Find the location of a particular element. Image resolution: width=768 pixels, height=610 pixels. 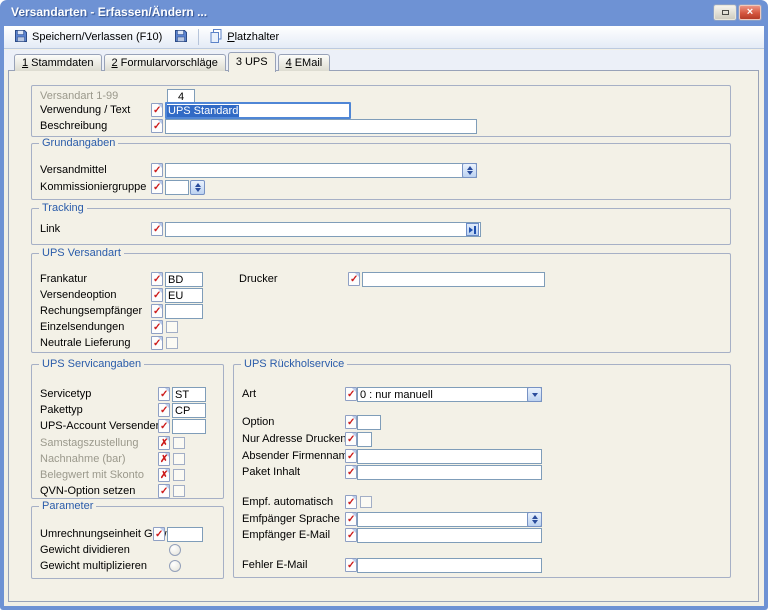

goto-link-icon is located at coordinates (472, 229).